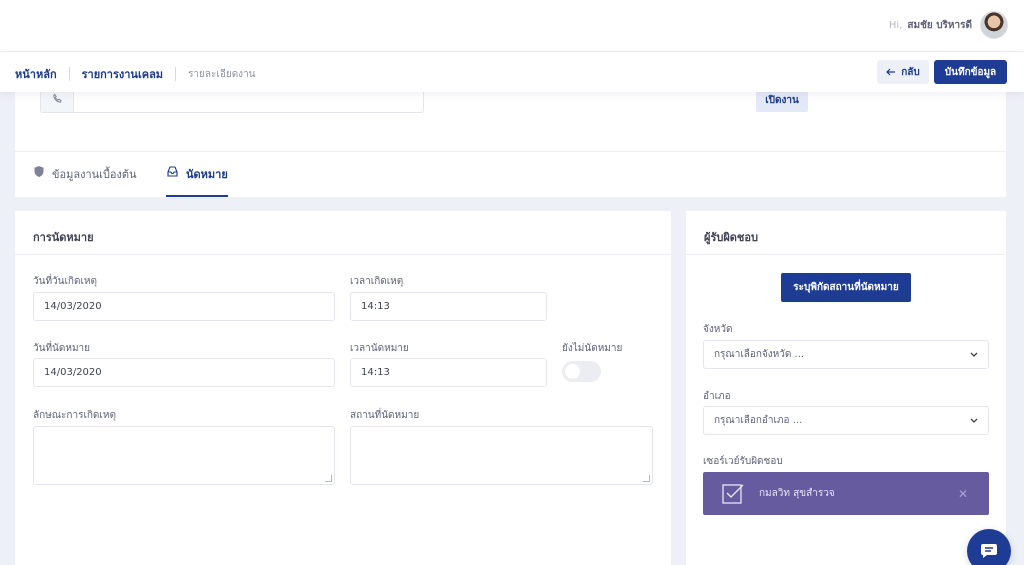  What do you see at coordinates (512, 26) in the screenshot?
I see `top-header: Hi, สมชัย บริหารดี` at bounding box center [512, 26].